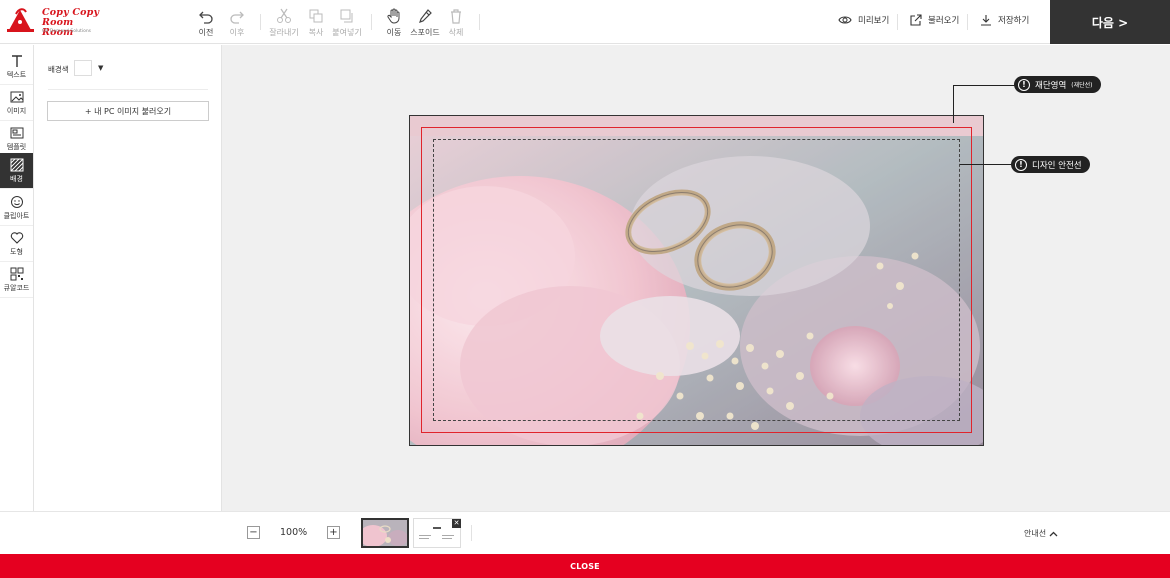  I want to click on bg-color-swatch, so click(83, 68).